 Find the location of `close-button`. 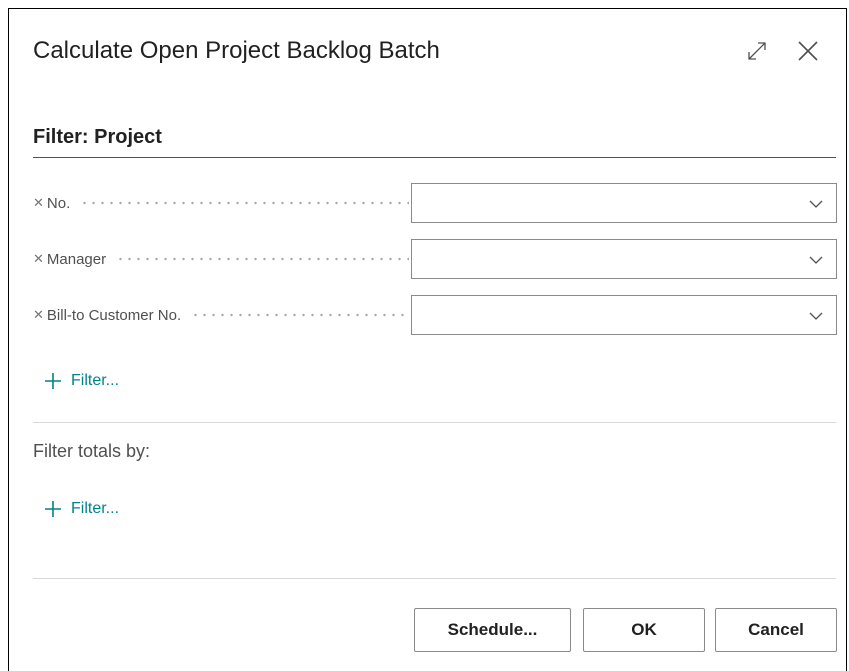

close-button is located at coordinates (808, 51).